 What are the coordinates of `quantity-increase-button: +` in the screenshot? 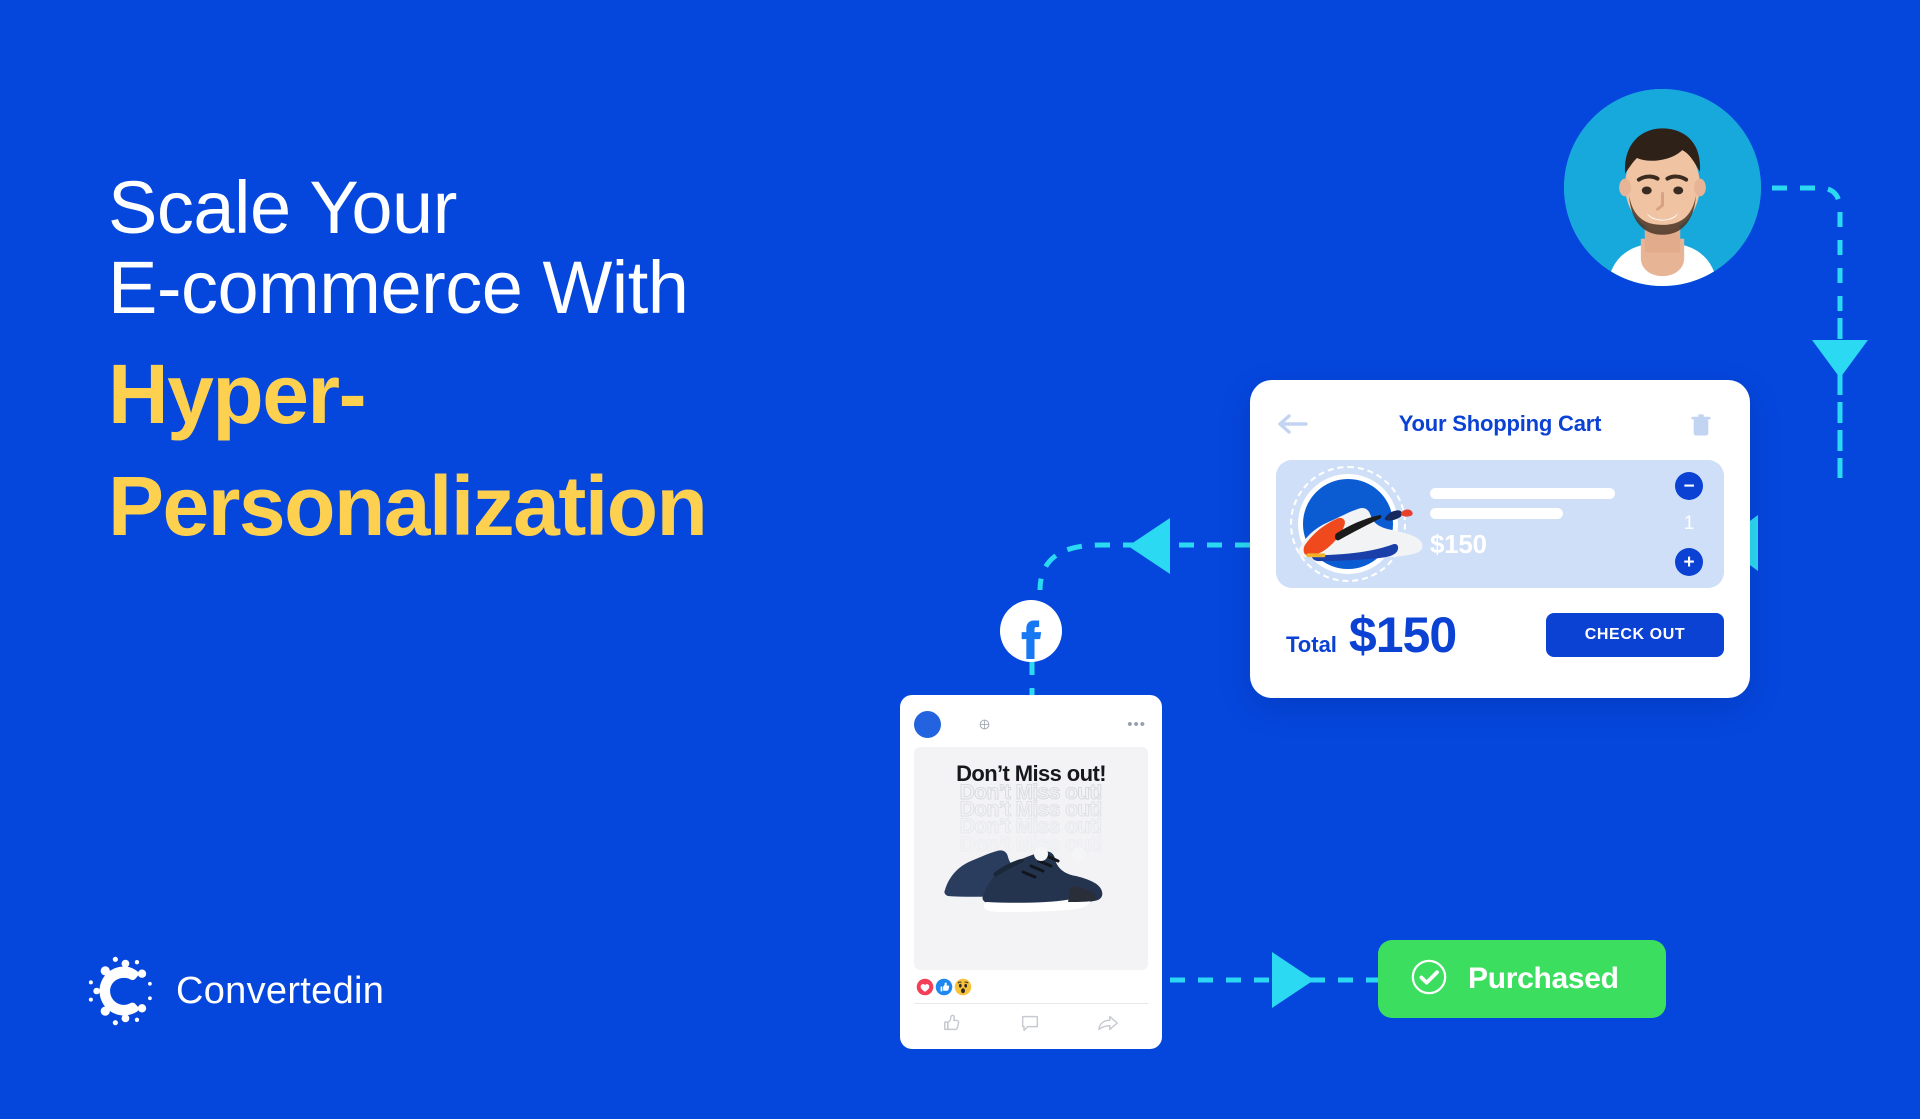 It's located at (1689, 562).